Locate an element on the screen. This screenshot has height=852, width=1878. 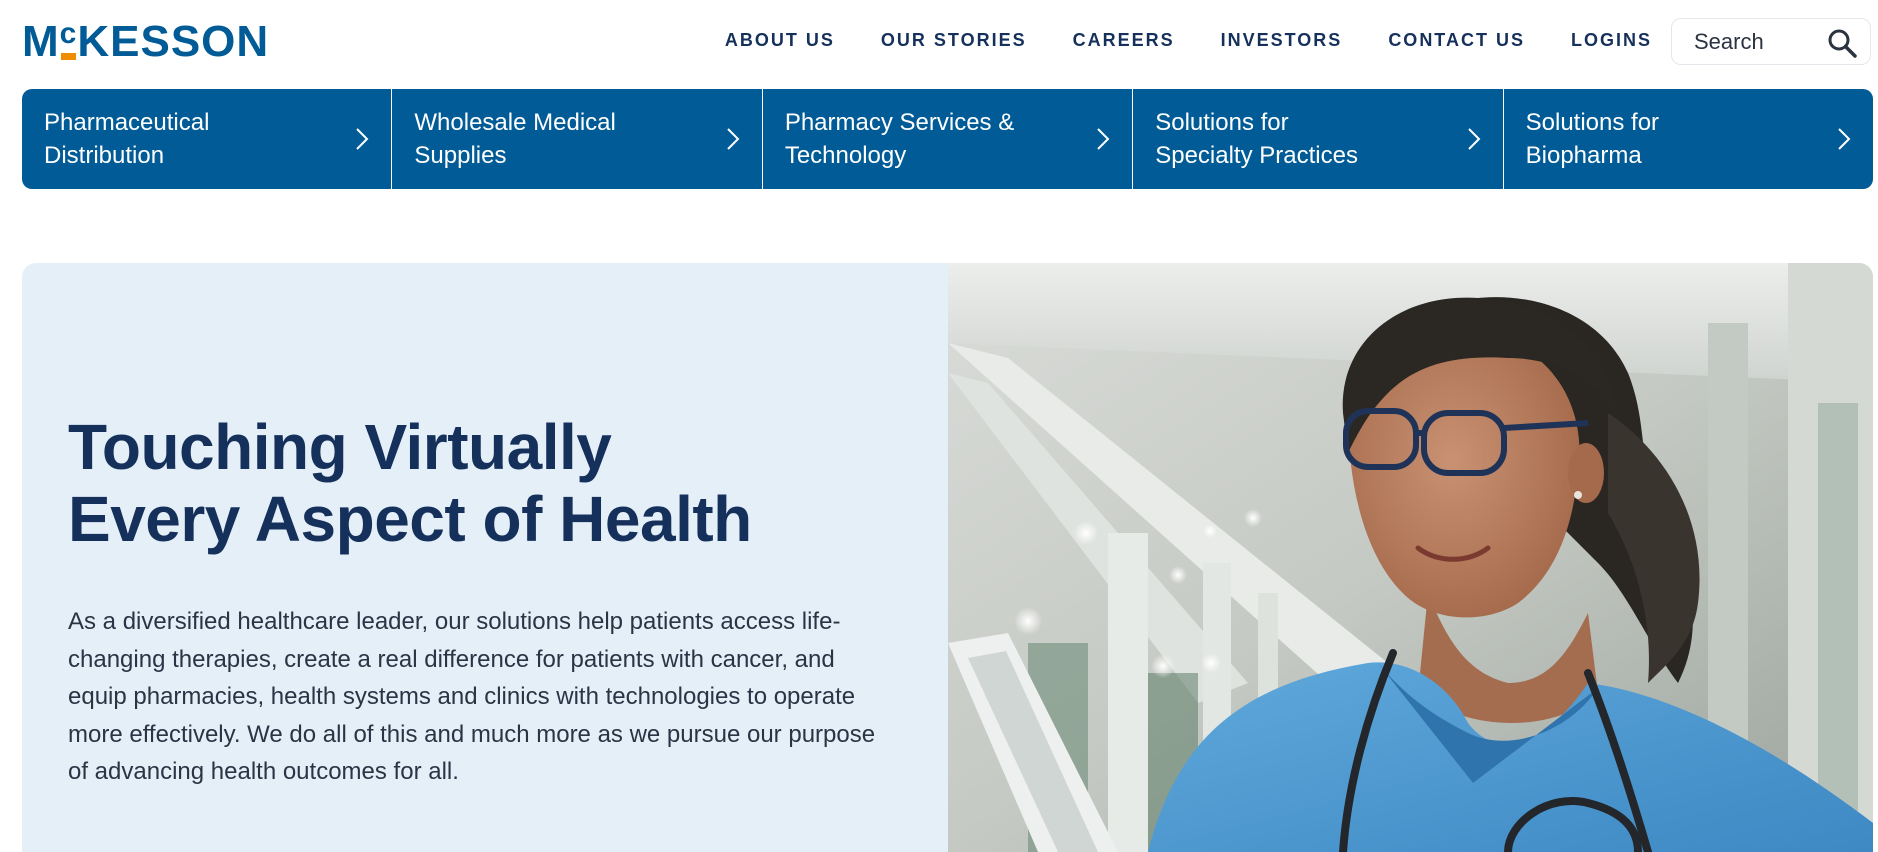
category-specialty-practices: Solutions for Specialty Practices is located at coordinates (1317, 139).